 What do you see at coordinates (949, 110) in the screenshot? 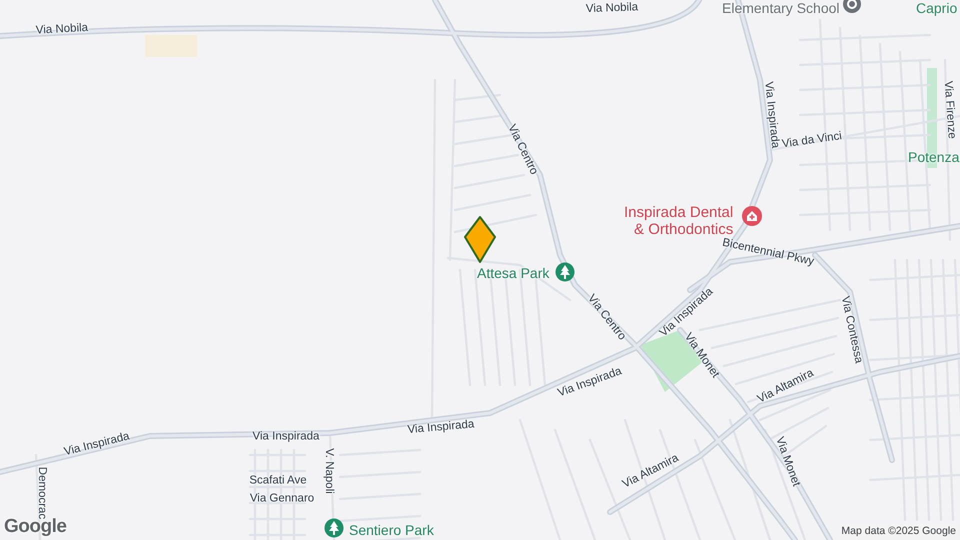
I see `street-label: Via Firenze` at bounding box center [949, 110].